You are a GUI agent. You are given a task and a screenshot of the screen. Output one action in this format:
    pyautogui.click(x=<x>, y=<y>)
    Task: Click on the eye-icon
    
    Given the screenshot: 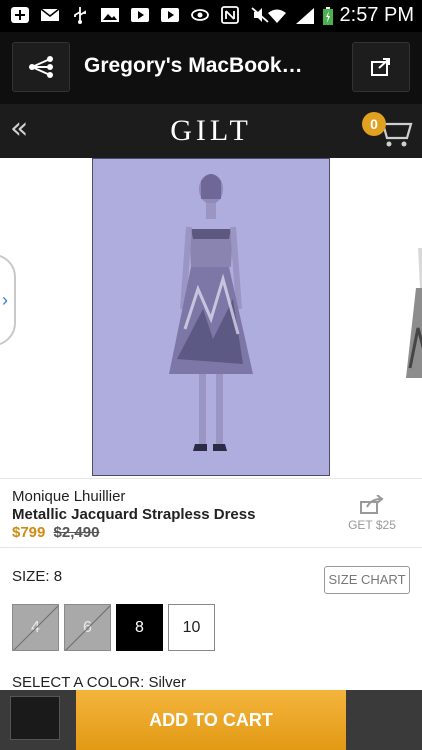 What is the action you would take?
    pyautogui.click(x=200, y=15)
    